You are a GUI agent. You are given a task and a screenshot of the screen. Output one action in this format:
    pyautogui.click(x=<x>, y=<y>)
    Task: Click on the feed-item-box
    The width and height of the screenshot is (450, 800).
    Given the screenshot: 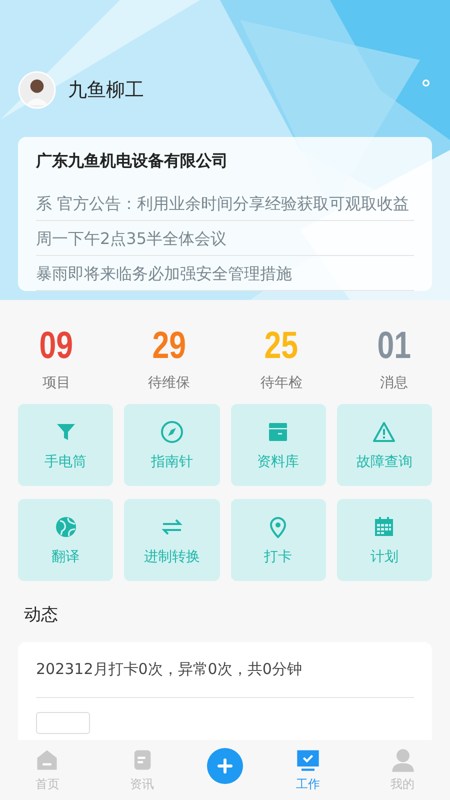 What is the action you would take?
    pyautogui.click(x=63, y=723)
    